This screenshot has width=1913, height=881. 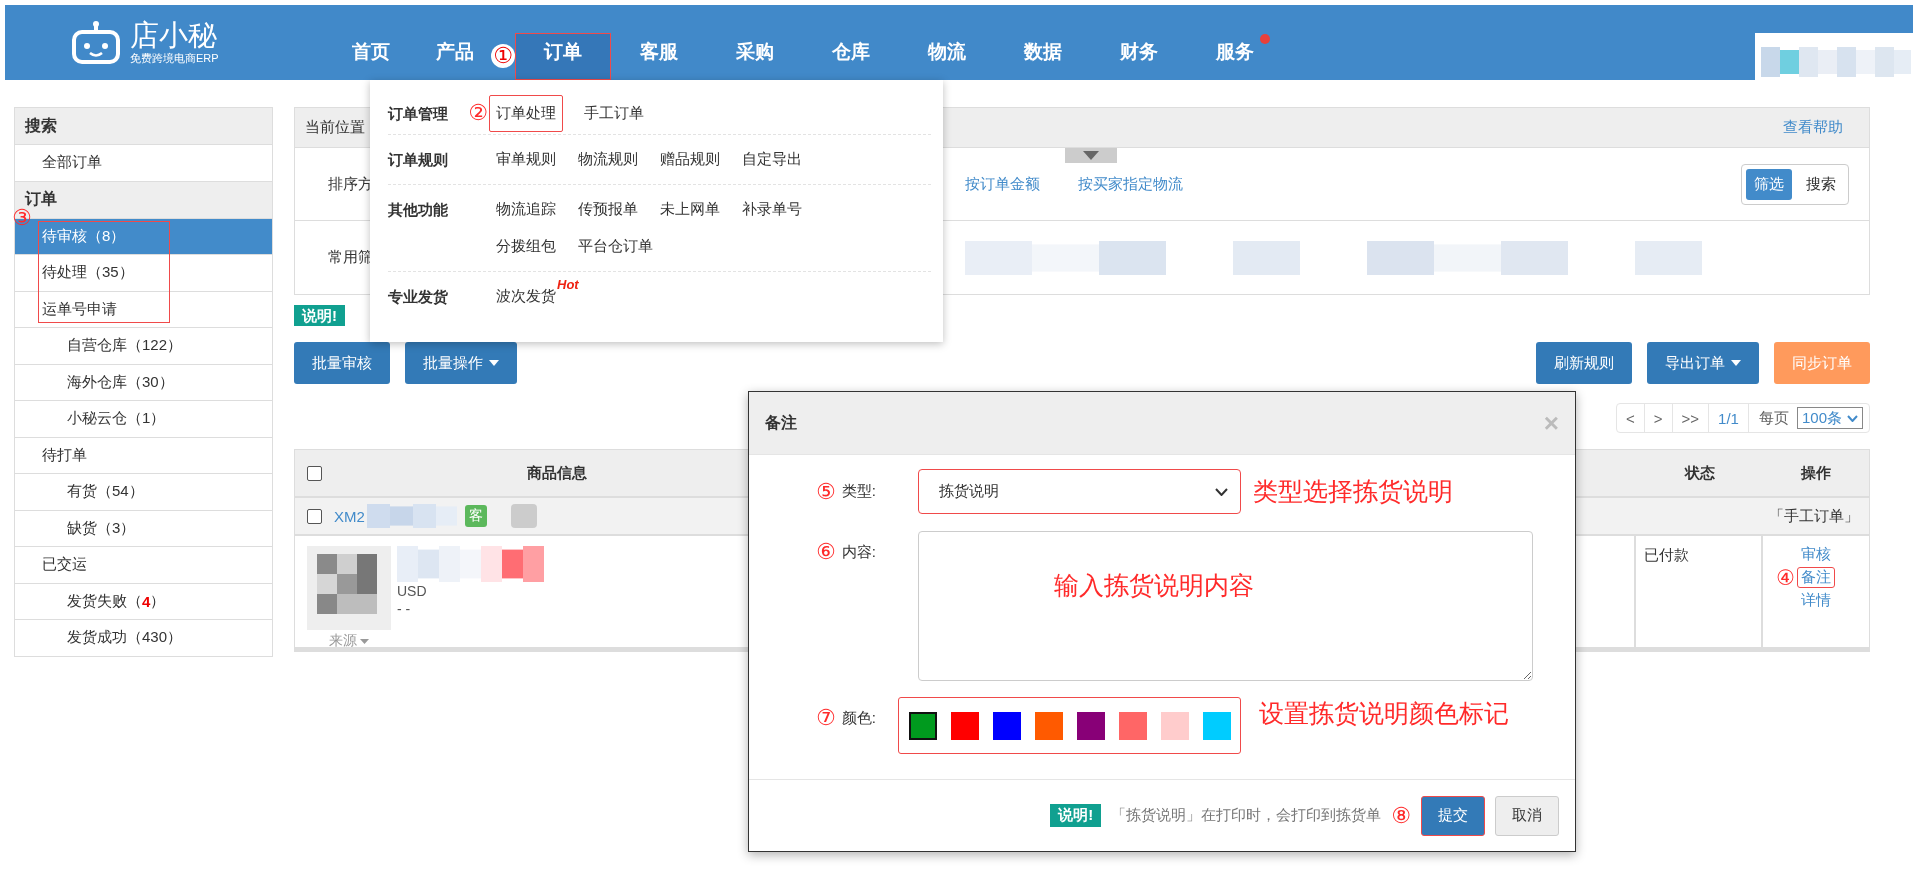 I want to click on mode-tab: 筛选, so click(x=1769, y=184).